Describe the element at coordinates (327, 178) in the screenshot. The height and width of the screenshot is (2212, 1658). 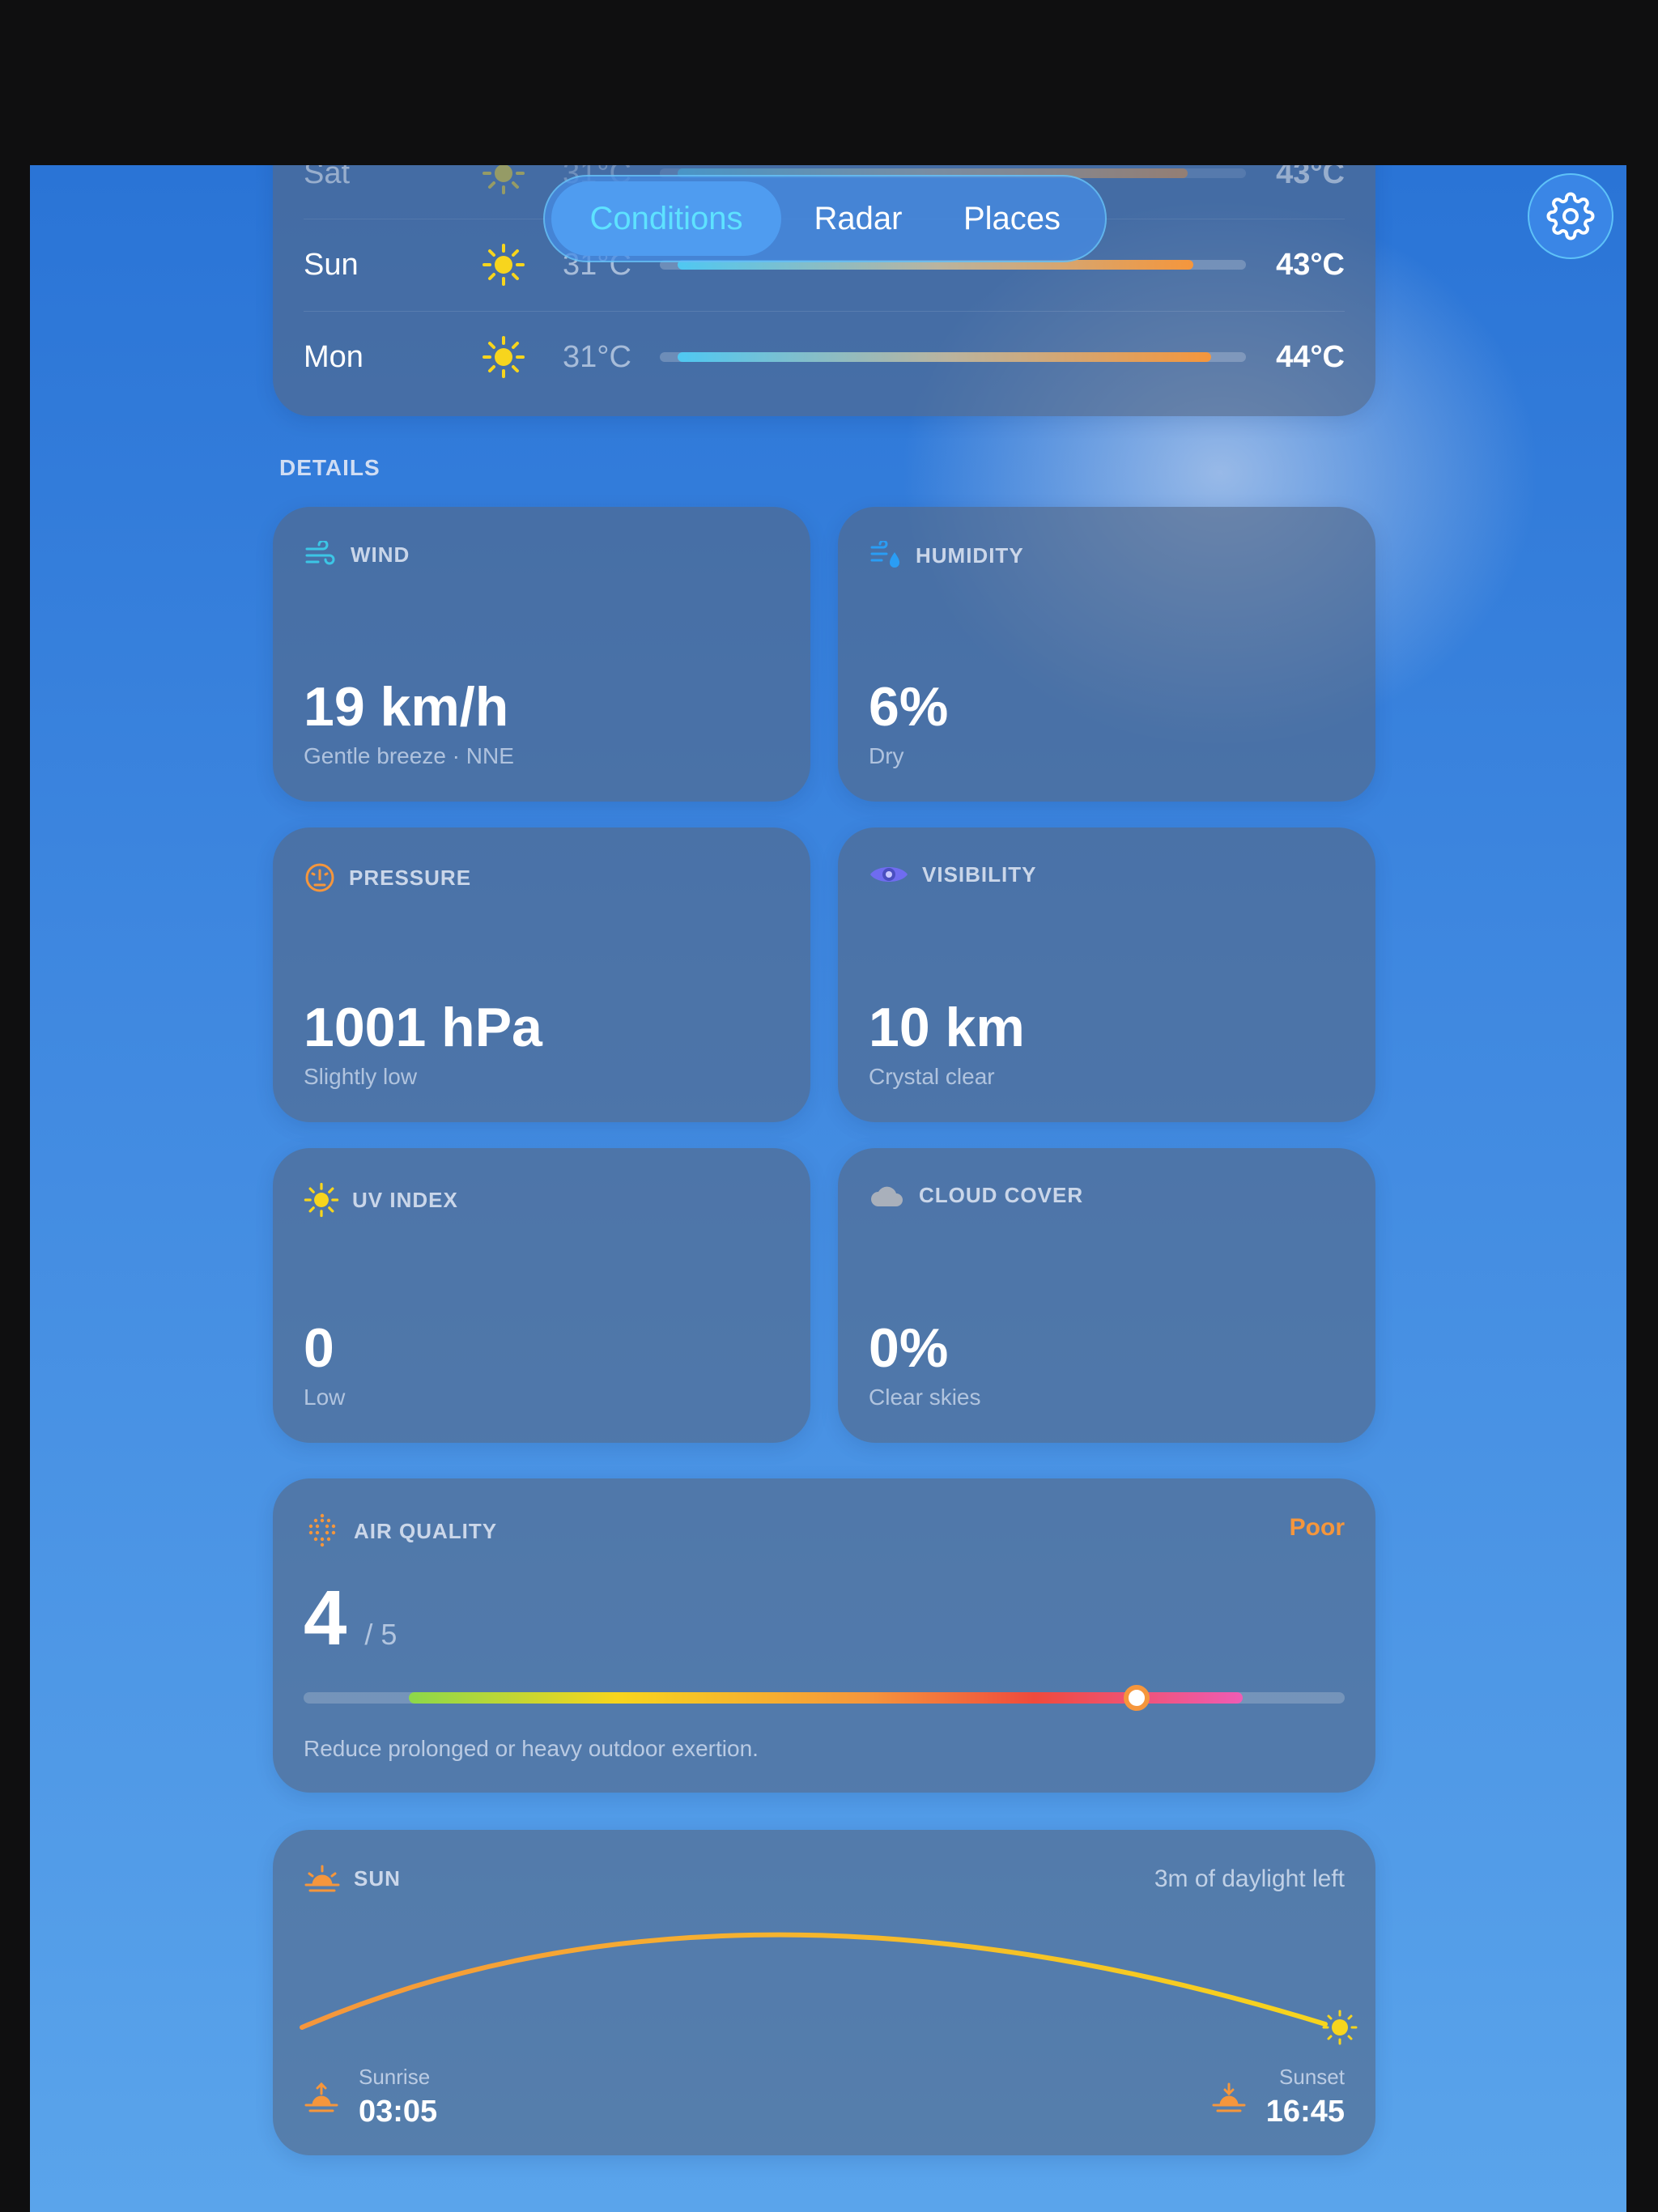
I see `forecast-day: Sat` at that location.